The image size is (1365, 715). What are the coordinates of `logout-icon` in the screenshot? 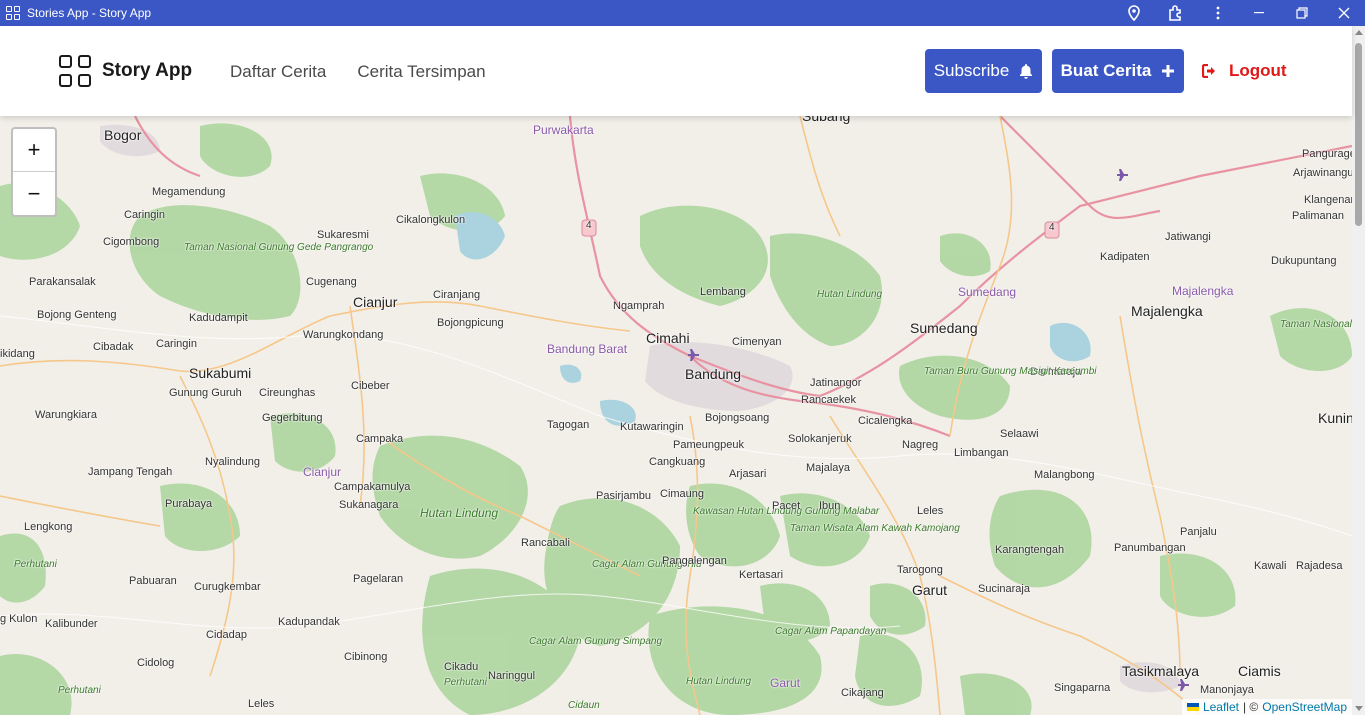 It's located at (1208, 71).